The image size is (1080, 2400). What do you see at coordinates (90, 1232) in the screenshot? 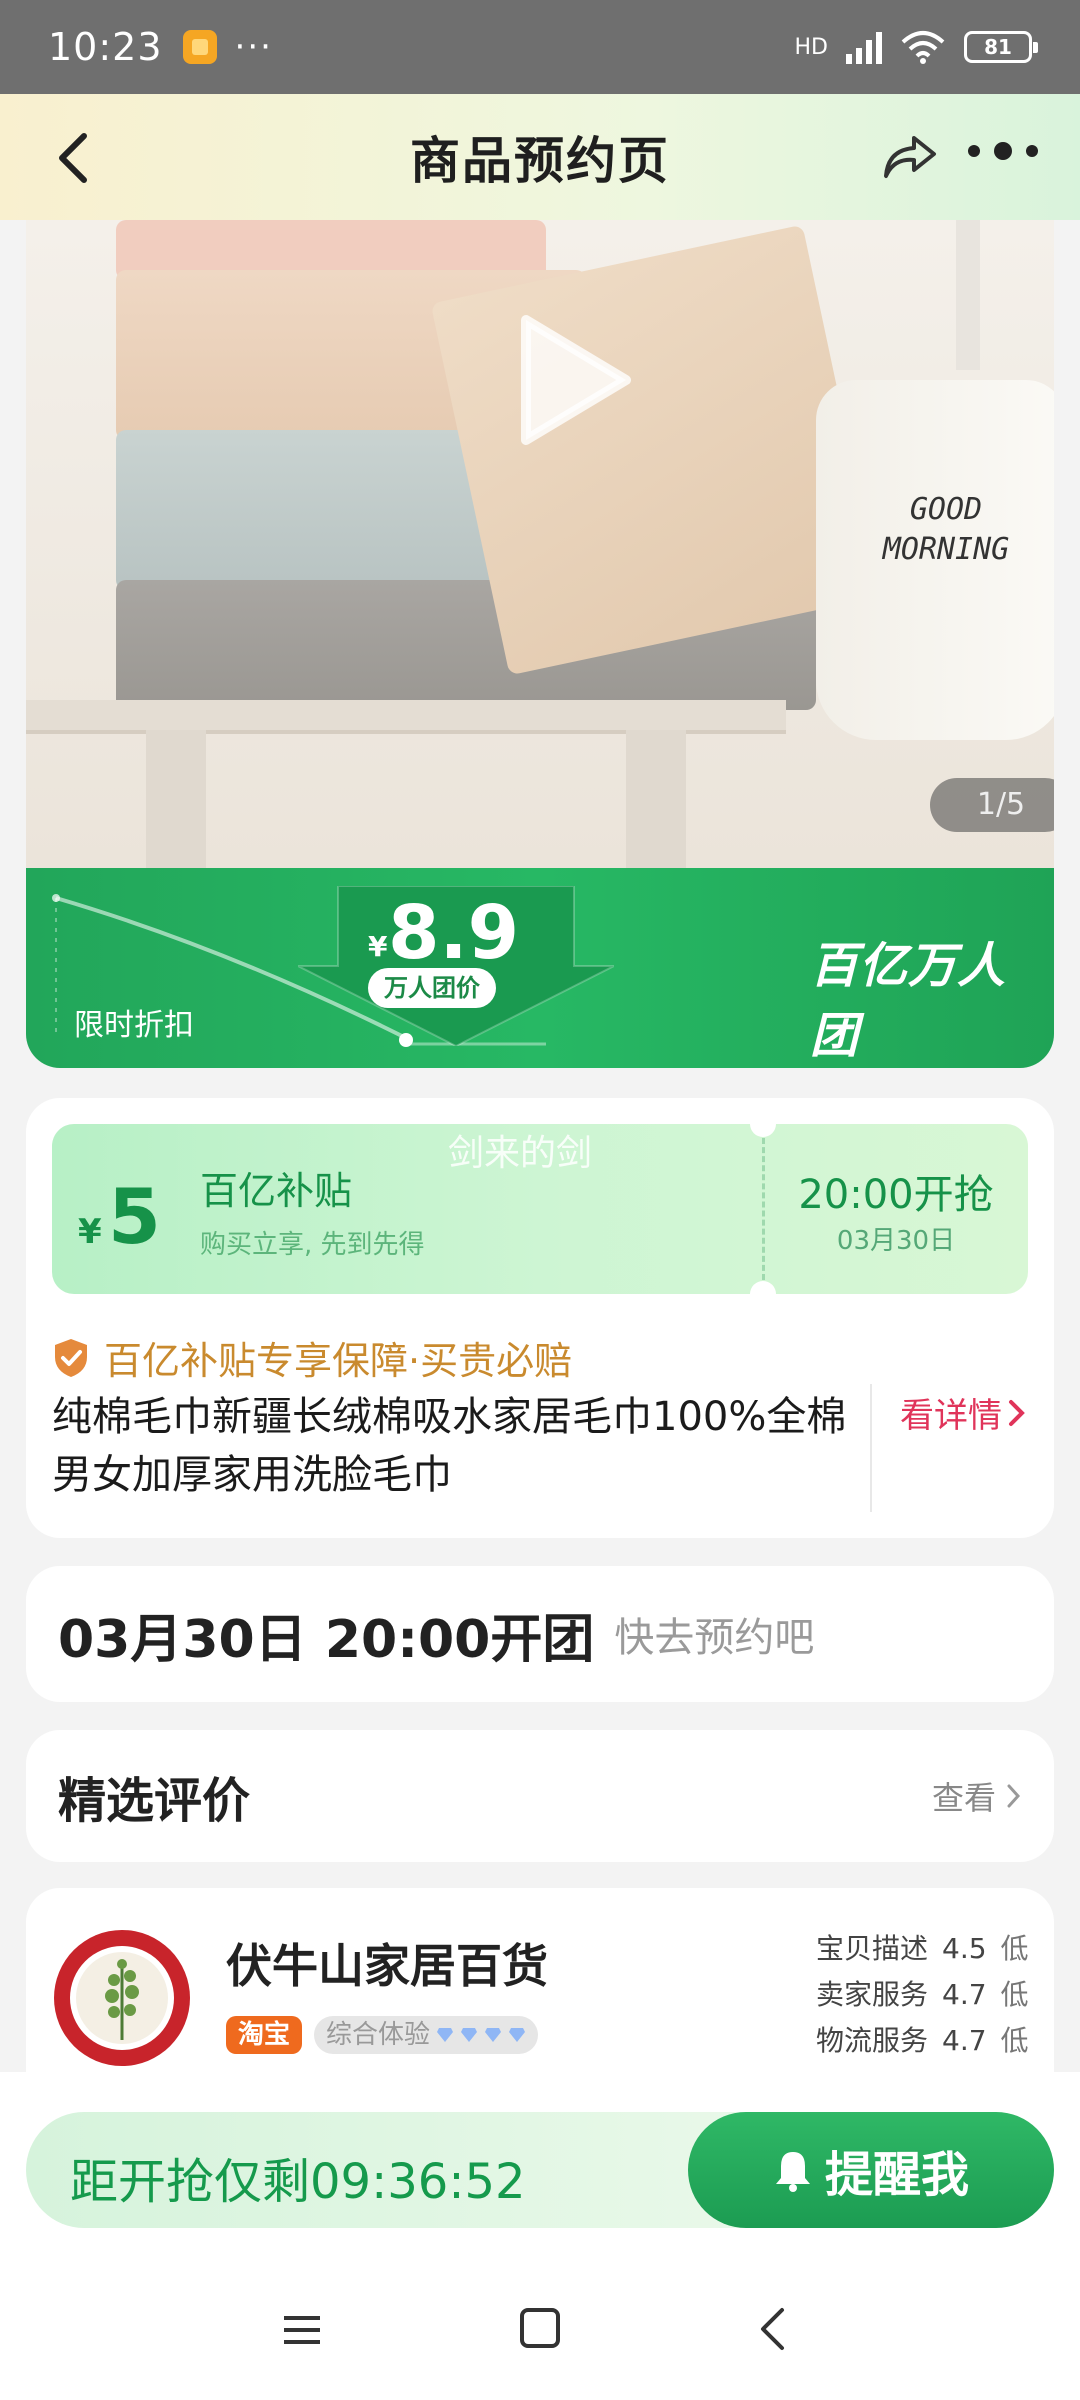
I see `coupon-currency: ¥` at bounding box center [90, 1232].